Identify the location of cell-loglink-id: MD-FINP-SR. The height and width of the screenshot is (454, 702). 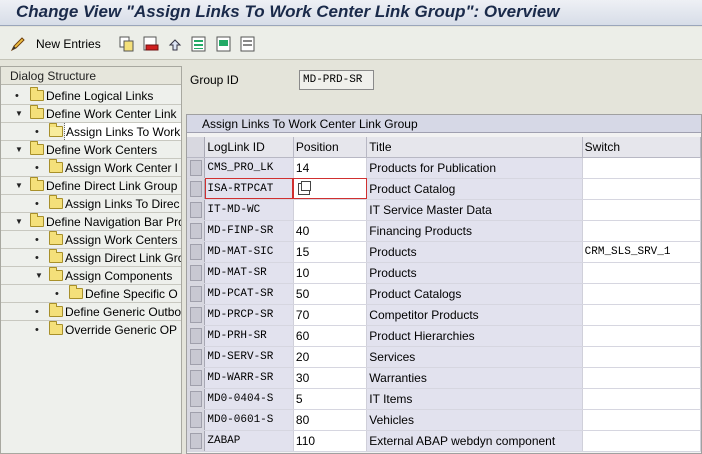
(249, 231).